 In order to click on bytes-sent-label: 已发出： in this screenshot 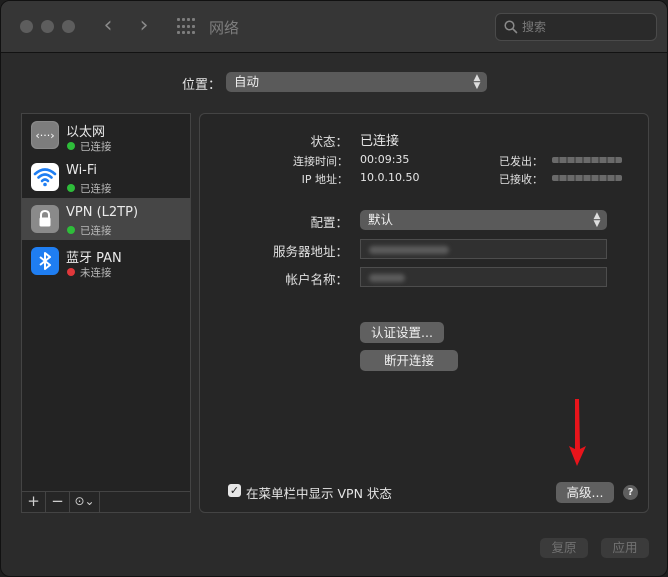, I will do `click(521, 161)`.